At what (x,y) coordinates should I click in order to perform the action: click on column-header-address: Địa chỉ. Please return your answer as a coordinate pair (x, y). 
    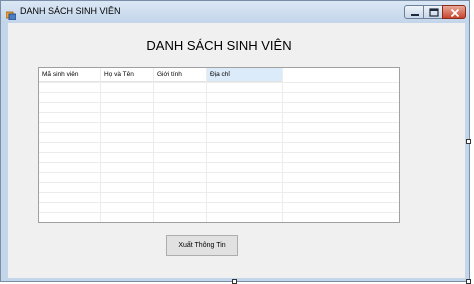
    Looking at the image, I should click on (245, 75).